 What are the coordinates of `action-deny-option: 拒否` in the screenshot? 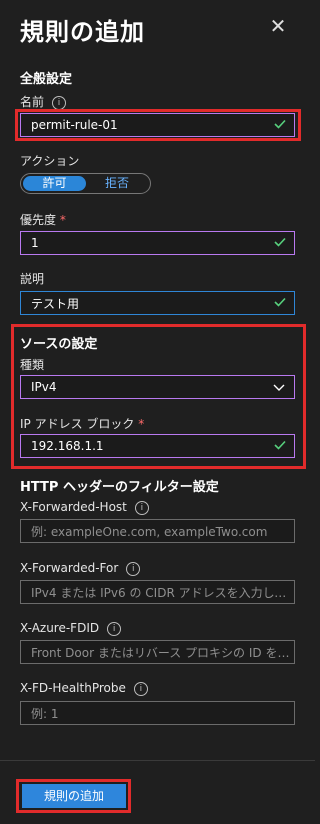 It's located at (117, 183).